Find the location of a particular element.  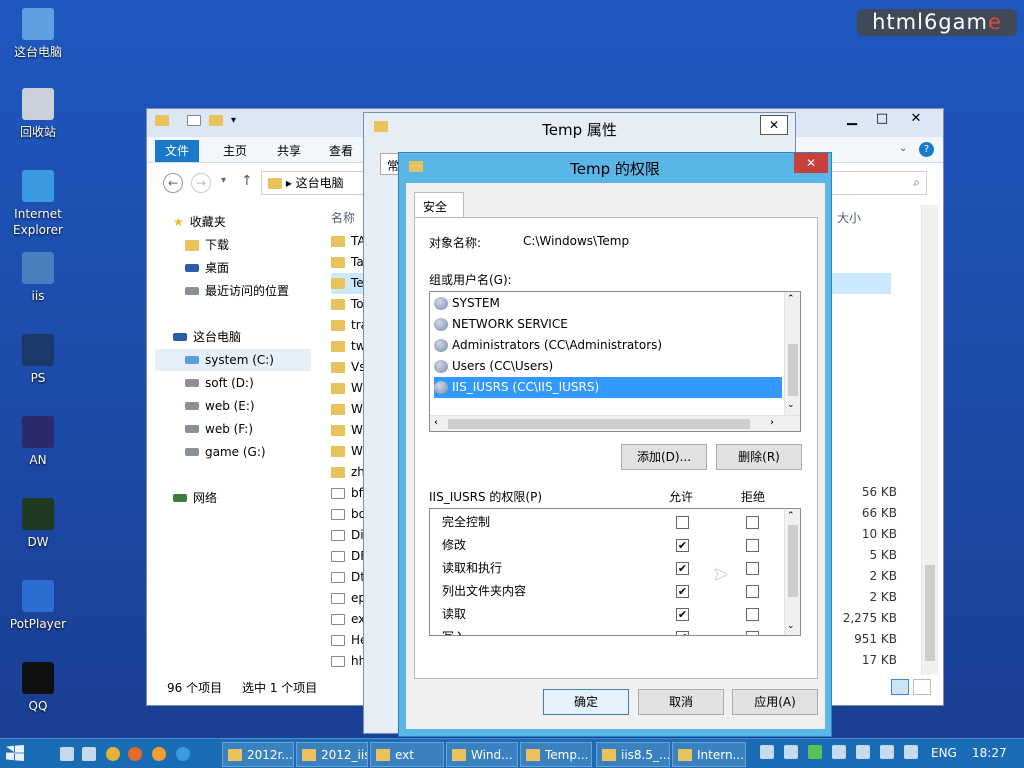

address-input: ▸ 这台电脑 is located at coordinates (313, 183).